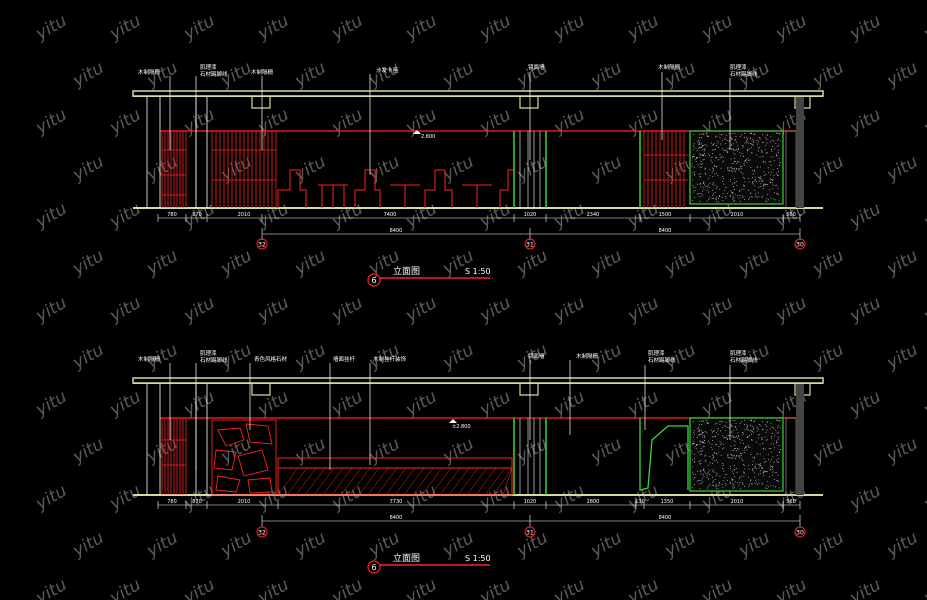  I want to click on level-text: ±2.800, so click(461, 427).